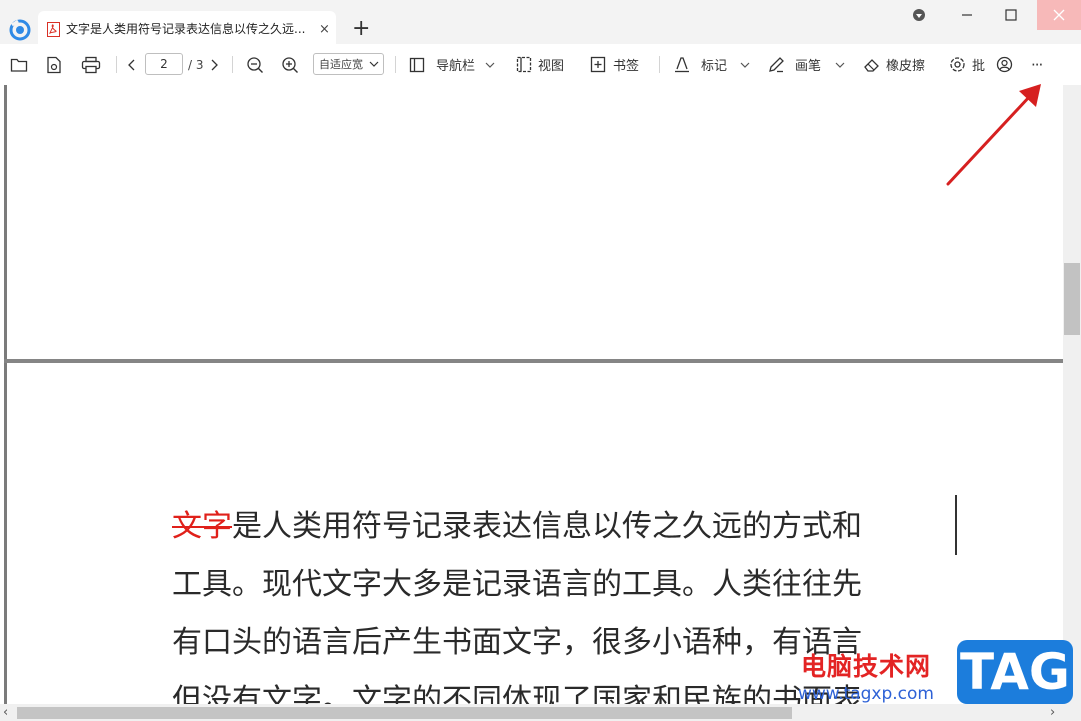 The image size is (1081, 721). I want to click on save-file-icon, so click(54, 64).